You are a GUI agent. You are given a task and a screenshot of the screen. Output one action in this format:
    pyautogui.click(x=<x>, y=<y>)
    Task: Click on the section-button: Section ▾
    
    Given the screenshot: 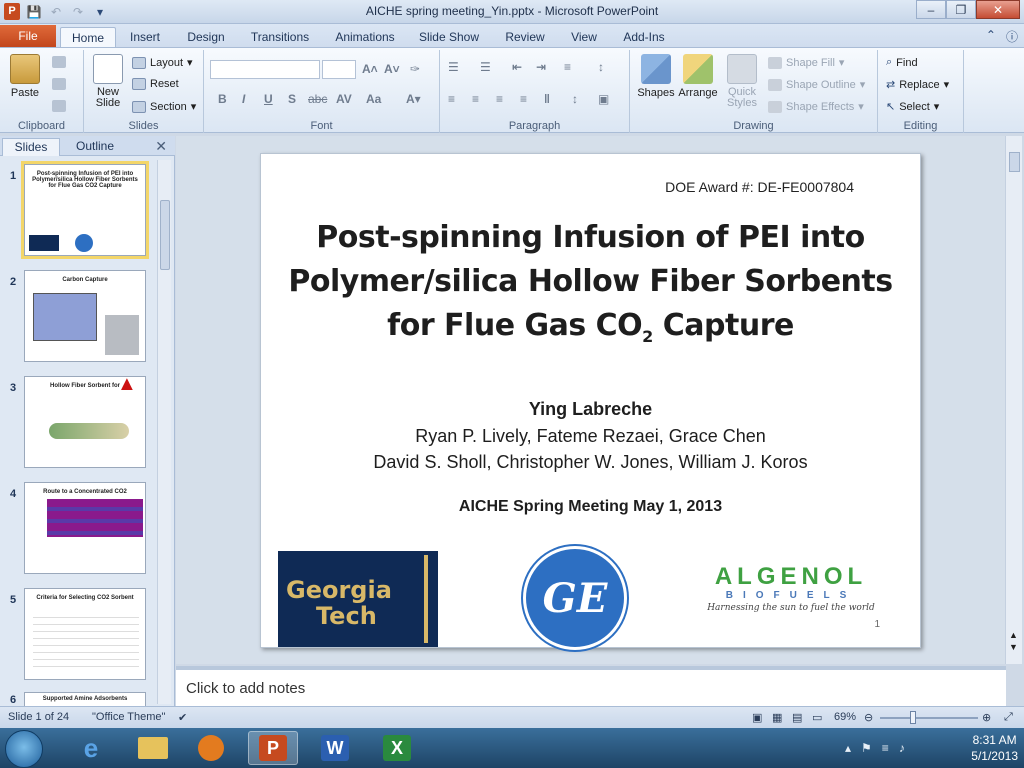 What is the action you would take?
    pyautogui.click(x=164, y=106)
    